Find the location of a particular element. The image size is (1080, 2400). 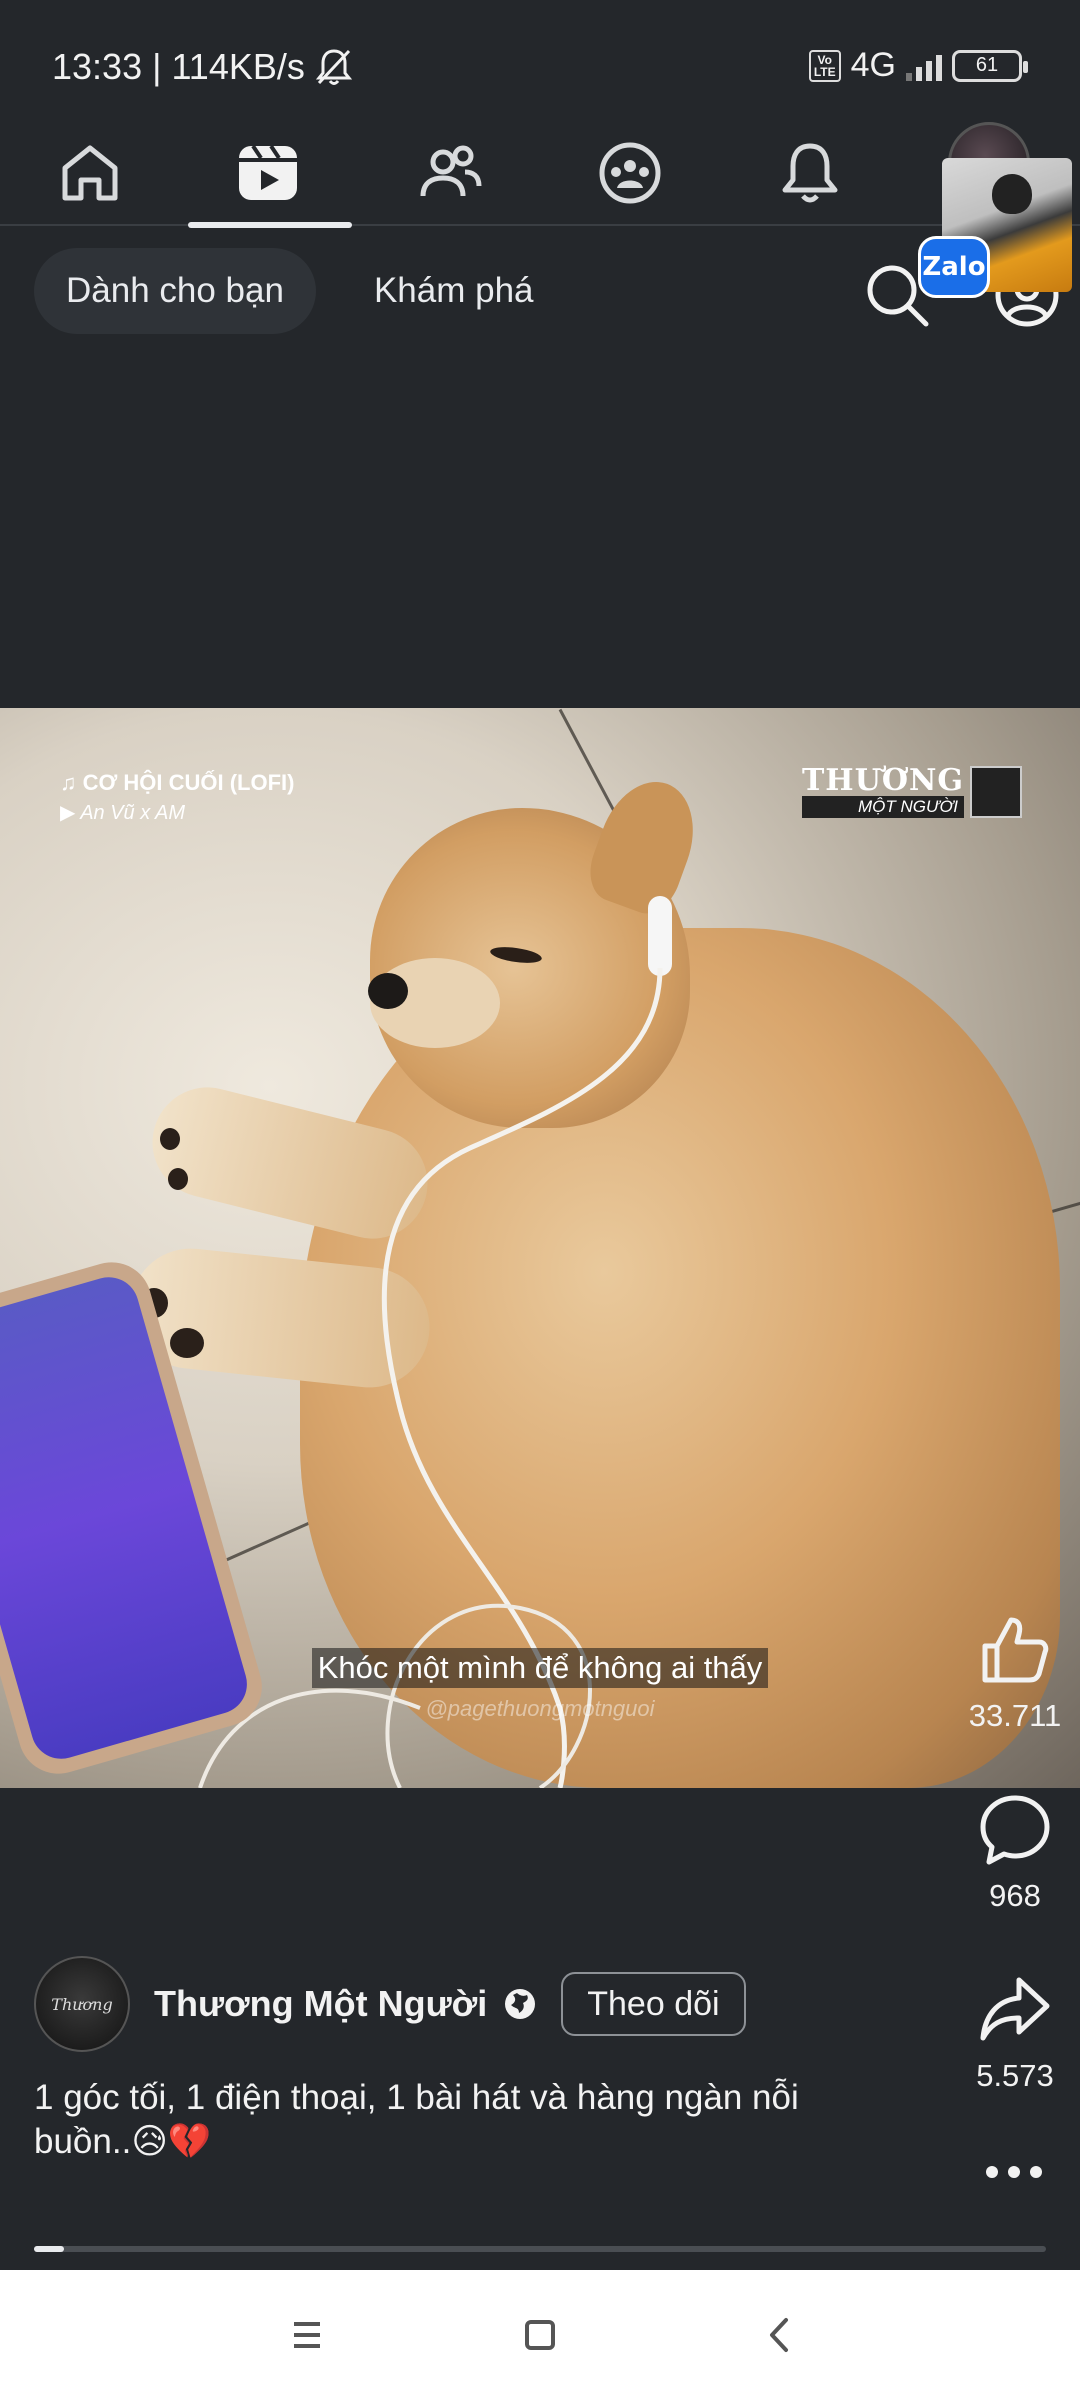

tab-home is located at coordinates (90, 173).